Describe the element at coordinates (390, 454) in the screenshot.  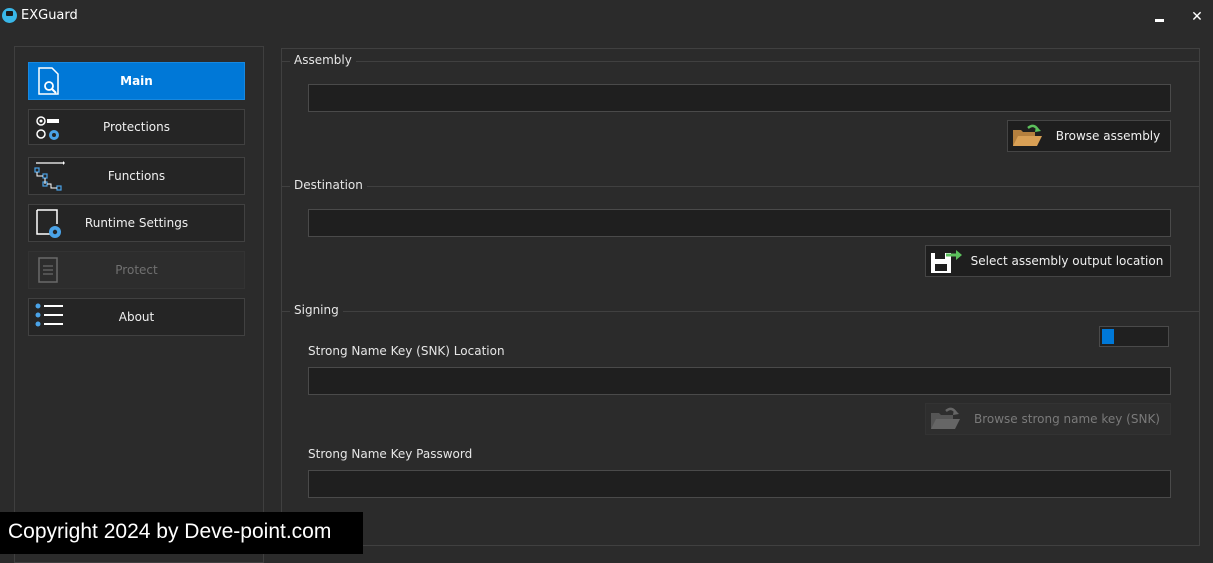
I see `snk-password-label: Strong Name Key Password` at that location.